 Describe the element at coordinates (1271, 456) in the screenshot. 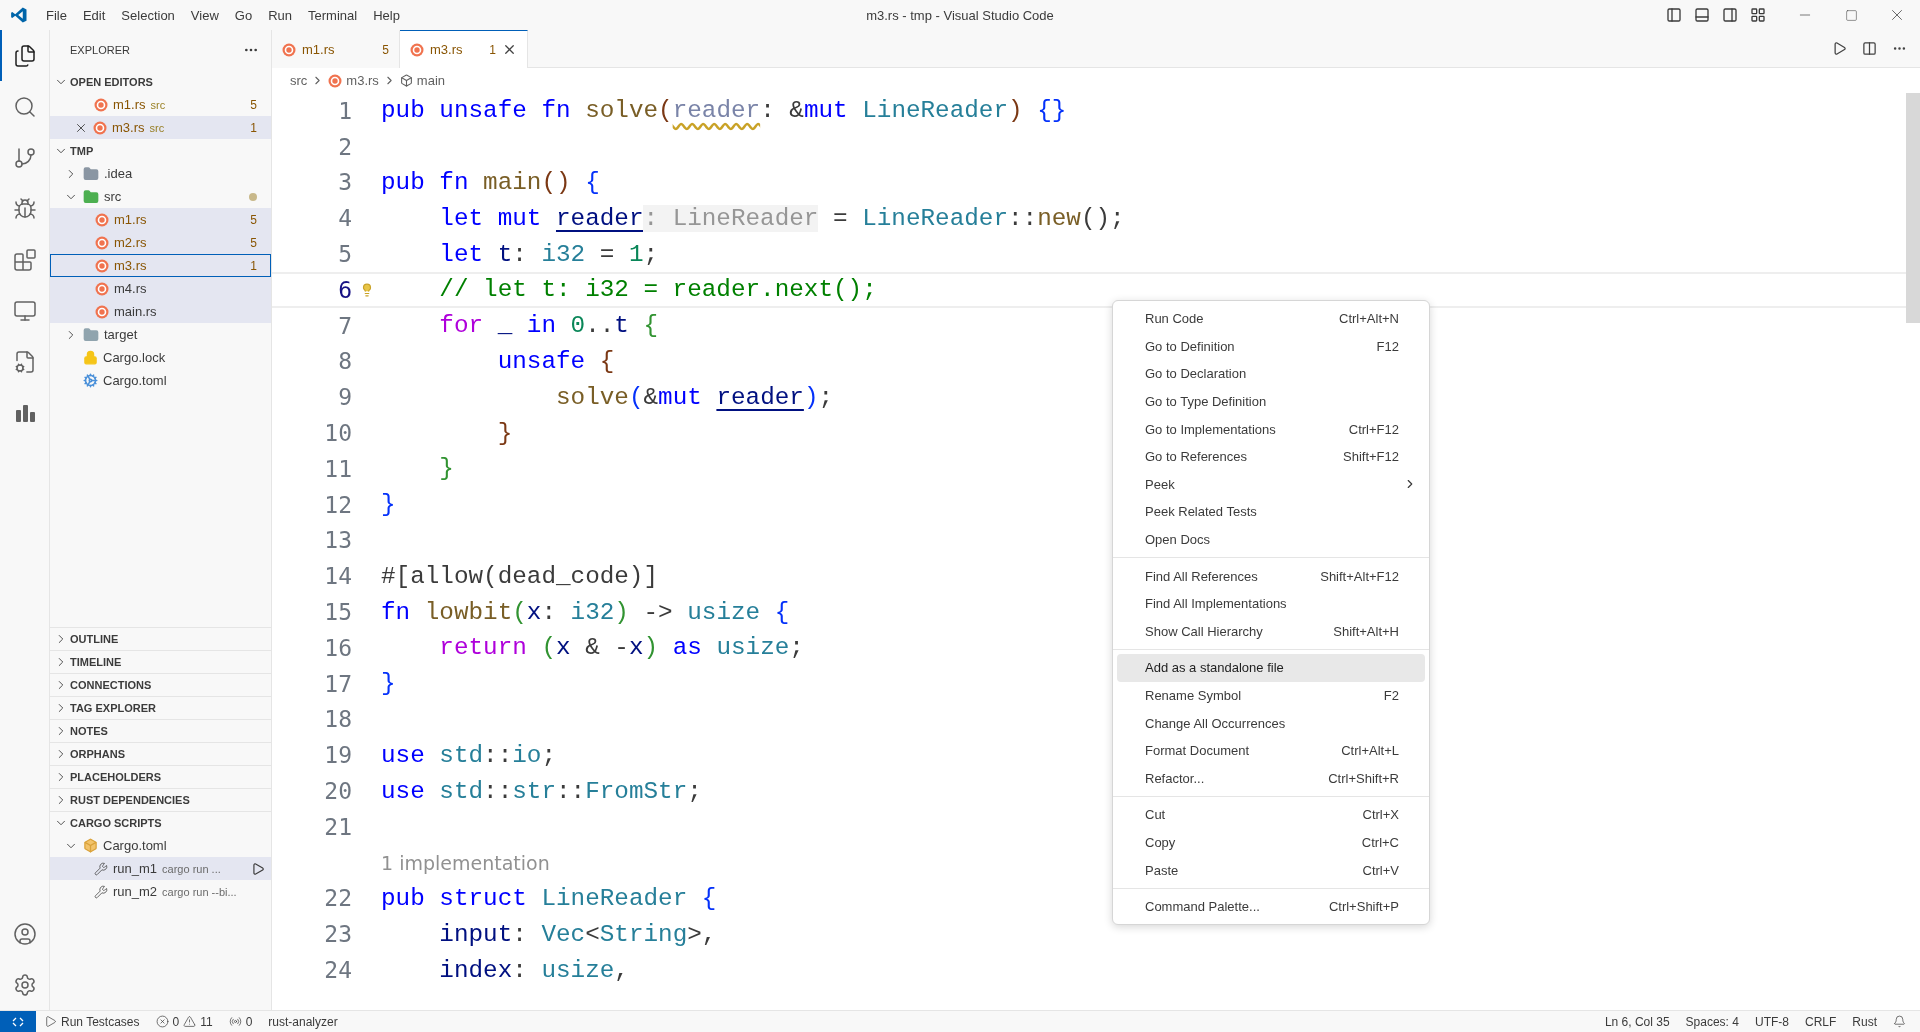

I see `menu-item: Go to References Shift+F12` at that location.